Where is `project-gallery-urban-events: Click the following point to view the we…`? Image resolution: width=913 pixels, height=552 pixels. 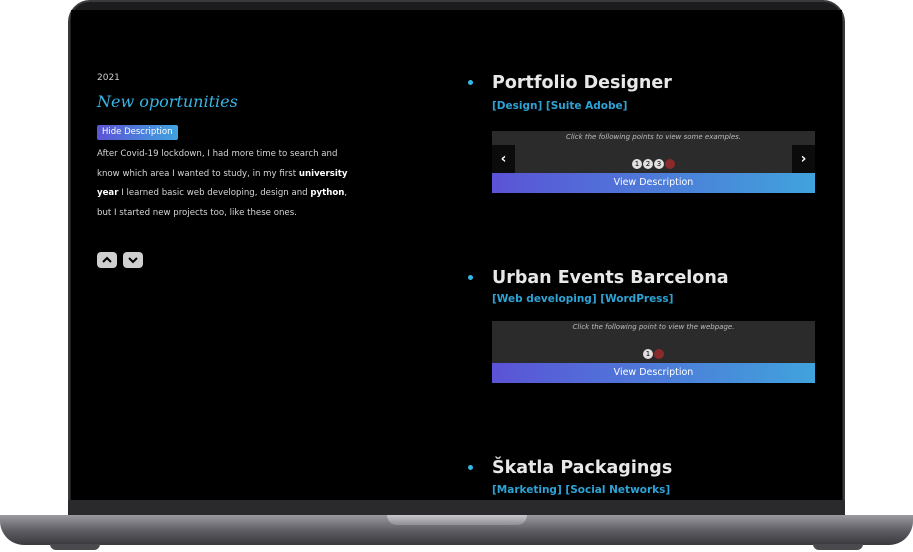
project-gallery-urban-events: Click the following point to view the we… is located at coordinates (653, 352).